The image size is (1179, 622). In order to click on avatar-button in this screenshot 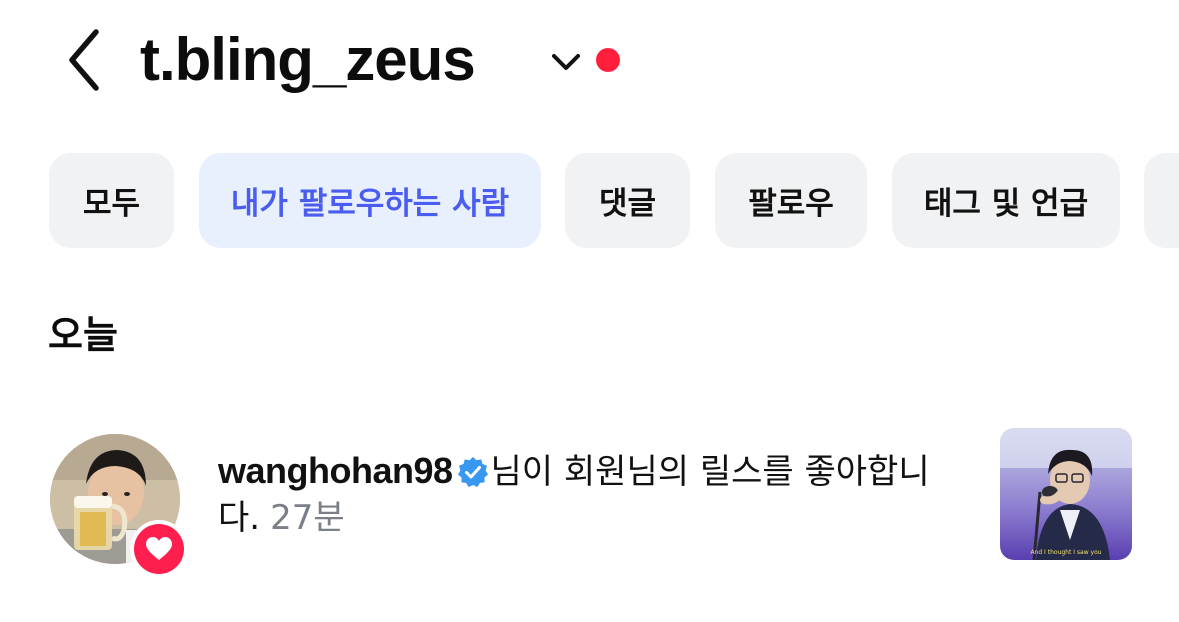, I will do `click(120, 506)`.